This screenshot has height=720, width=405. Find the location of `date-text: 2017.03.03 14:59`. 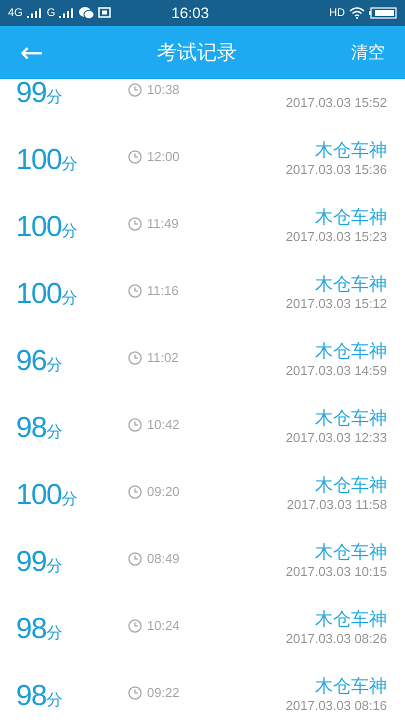

date-text: 2017.03.03 14:59 is located at coordinates (336, 370).